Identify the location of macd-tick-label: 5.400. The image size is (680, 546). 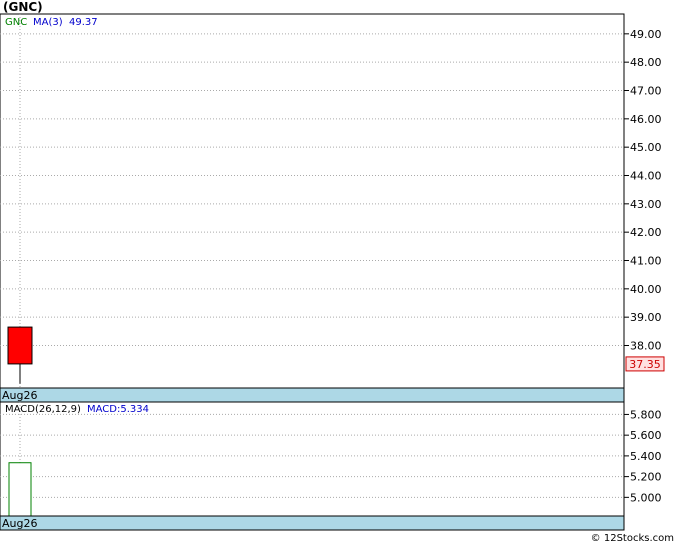
(646, 456).